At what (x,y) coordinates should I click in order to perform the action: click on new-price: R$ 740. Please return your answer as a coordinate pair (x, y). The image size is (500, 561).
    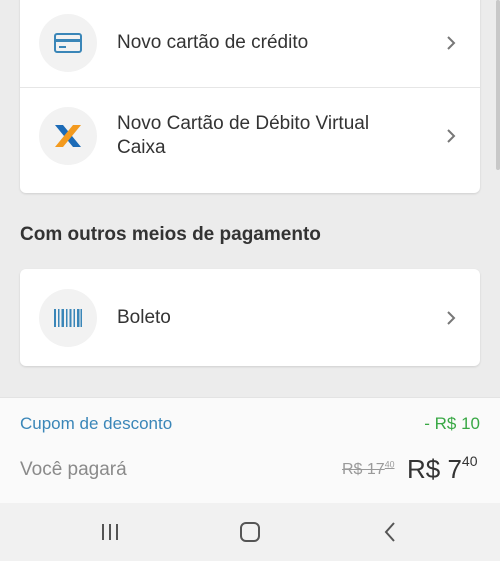
    Looking at the image, I should click on (442, 469).